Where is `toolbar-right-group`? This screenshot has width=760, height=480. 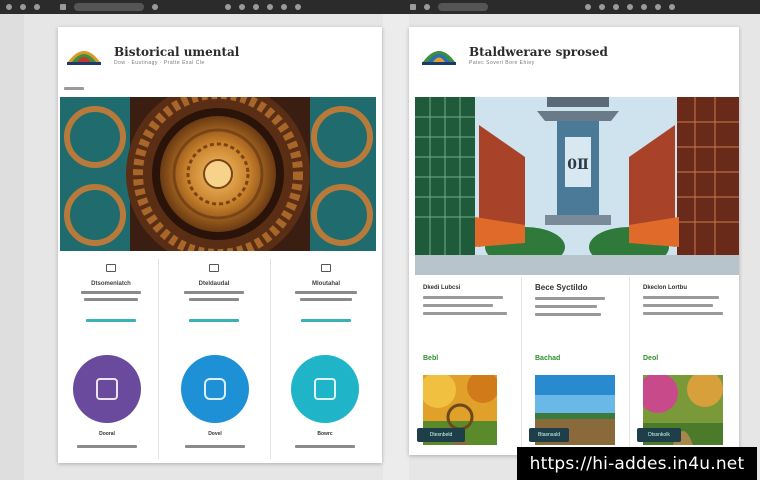
toolbar-right-group is located at coordinates (630, 7).